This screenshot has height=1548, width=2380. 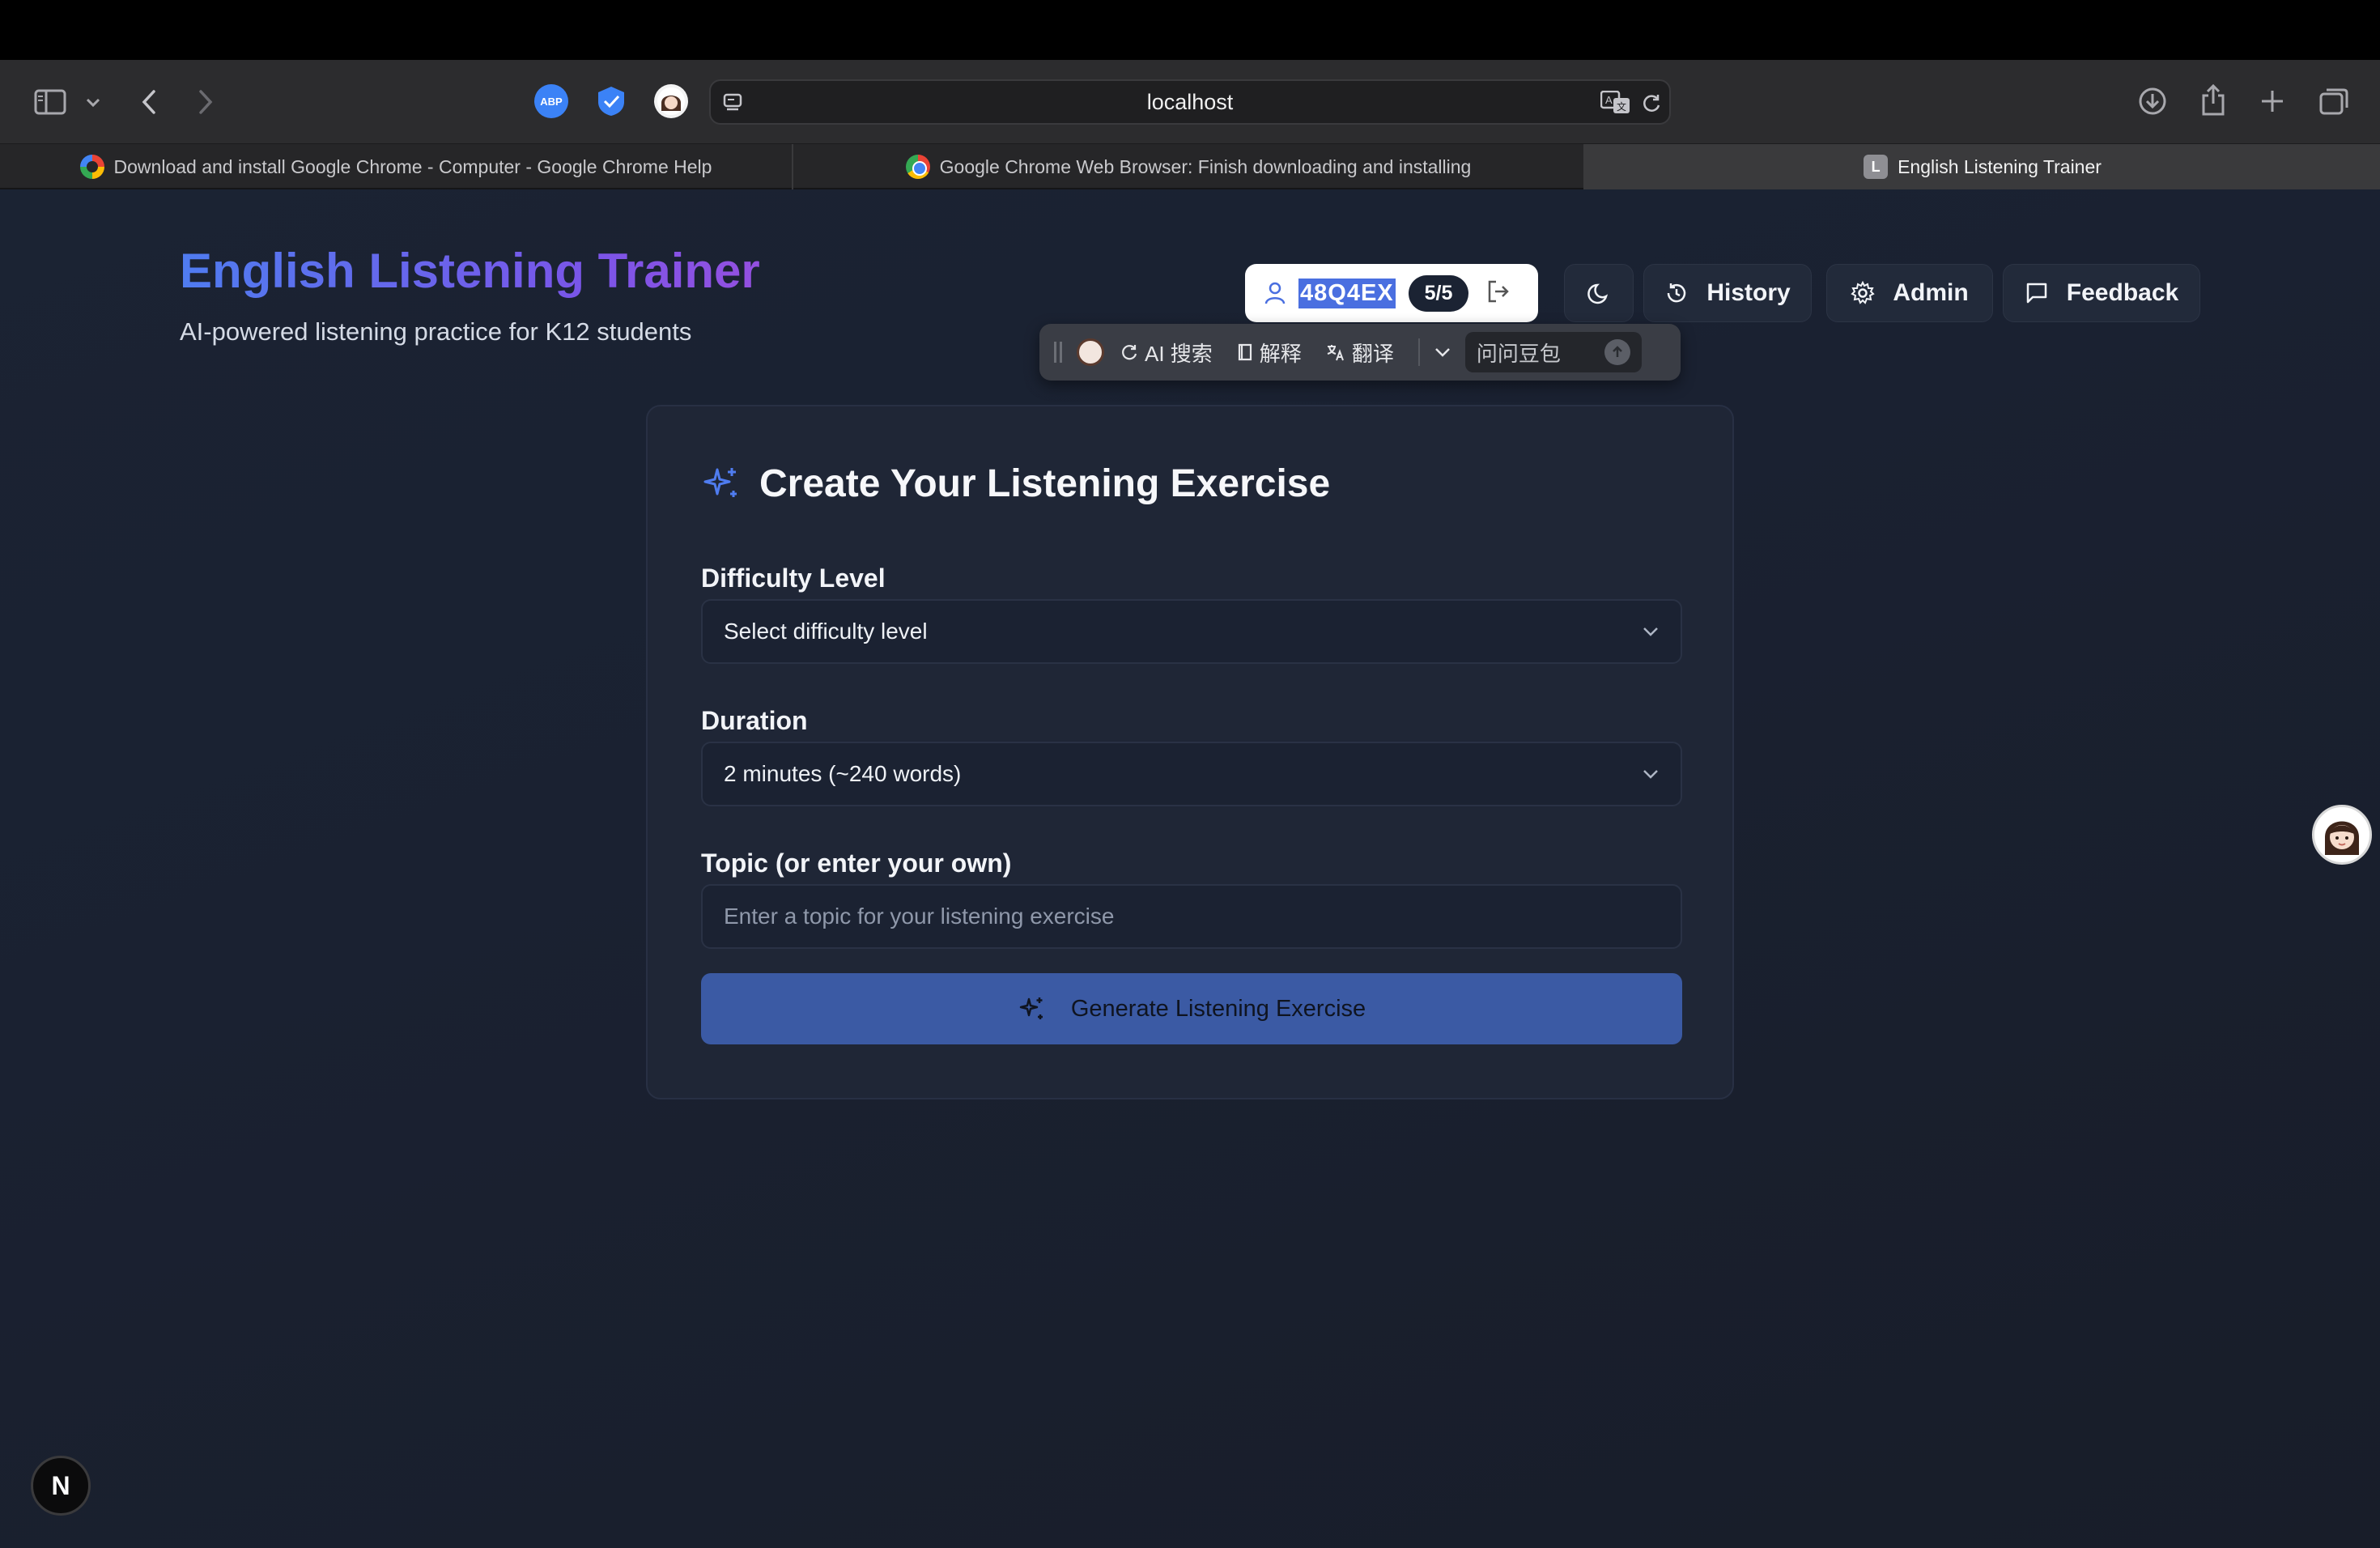 What do you see at coordinates (470, 271) in the screenshot?
I see `app-title: English Listening Trainer` at bounding box center [470, 271].